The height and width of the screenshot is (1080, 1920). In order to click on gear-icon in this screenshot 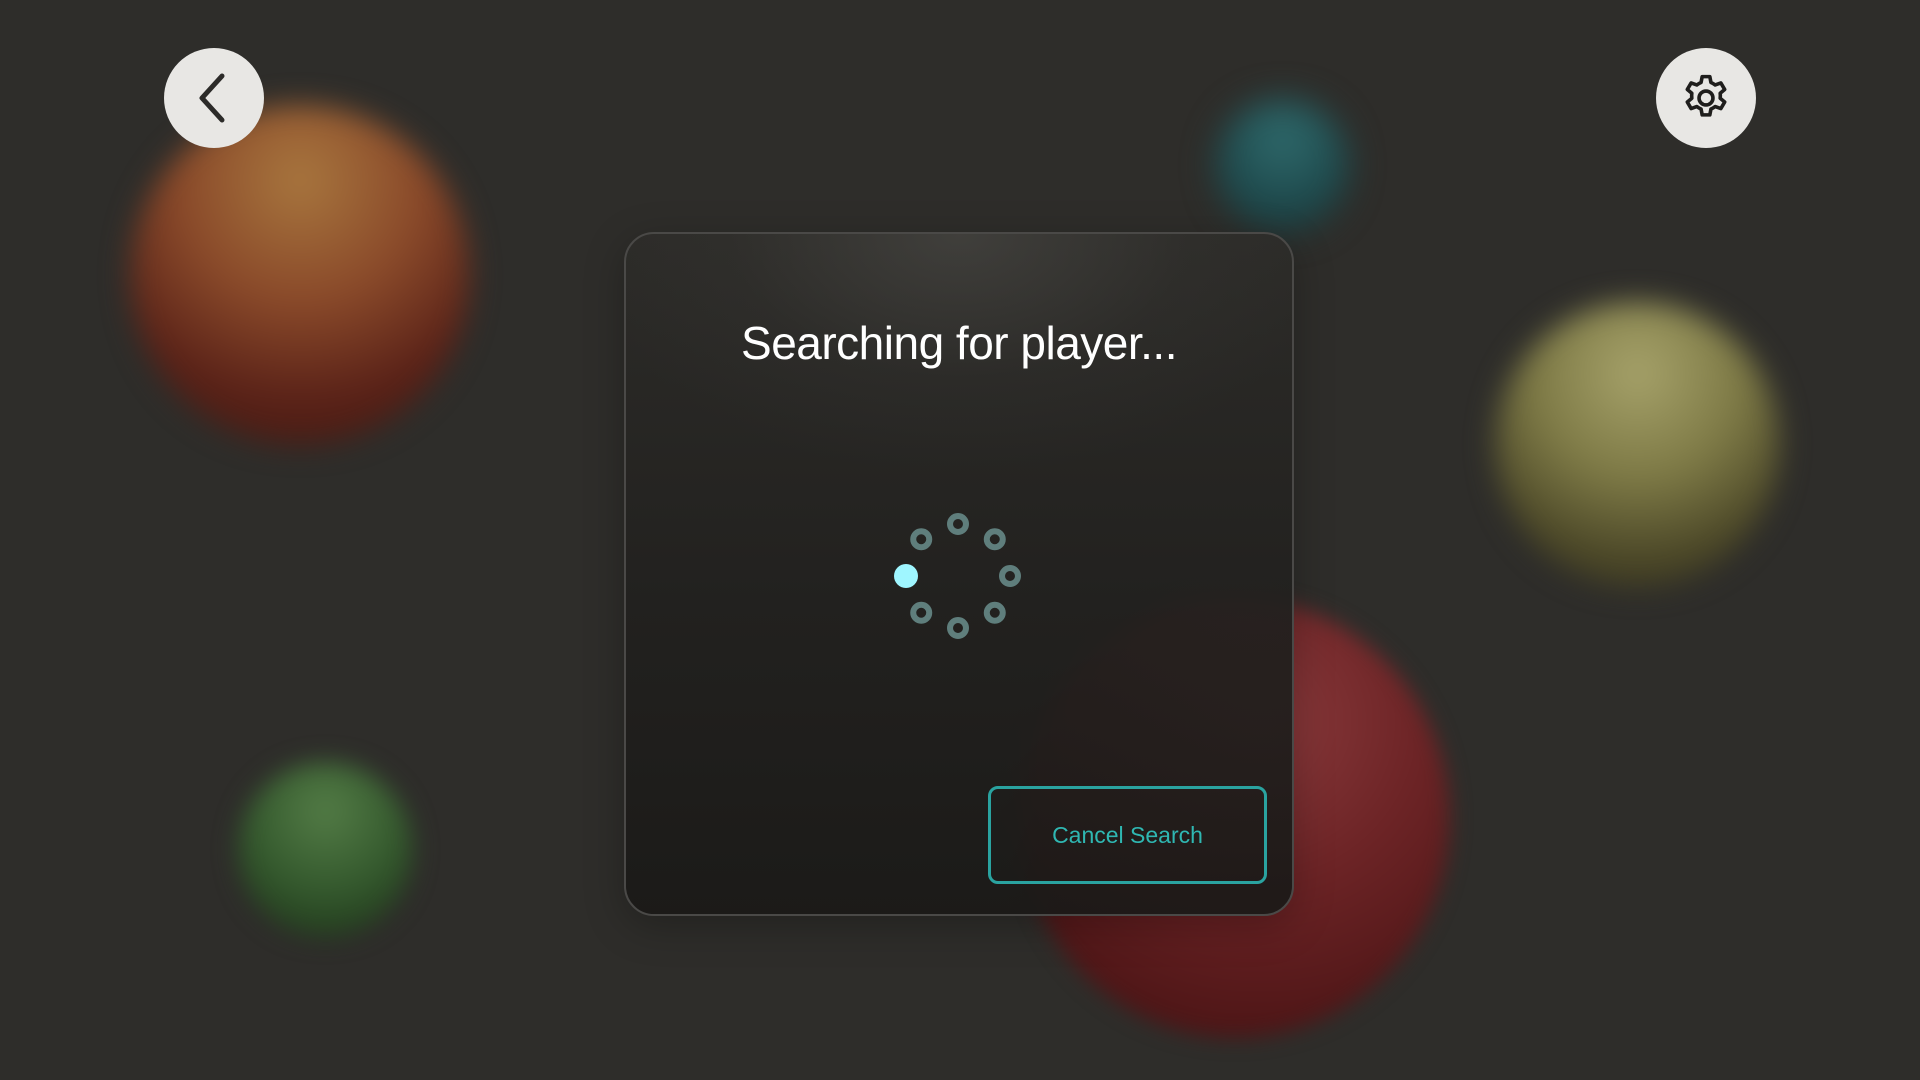, I will do `click(1706, 98)`.